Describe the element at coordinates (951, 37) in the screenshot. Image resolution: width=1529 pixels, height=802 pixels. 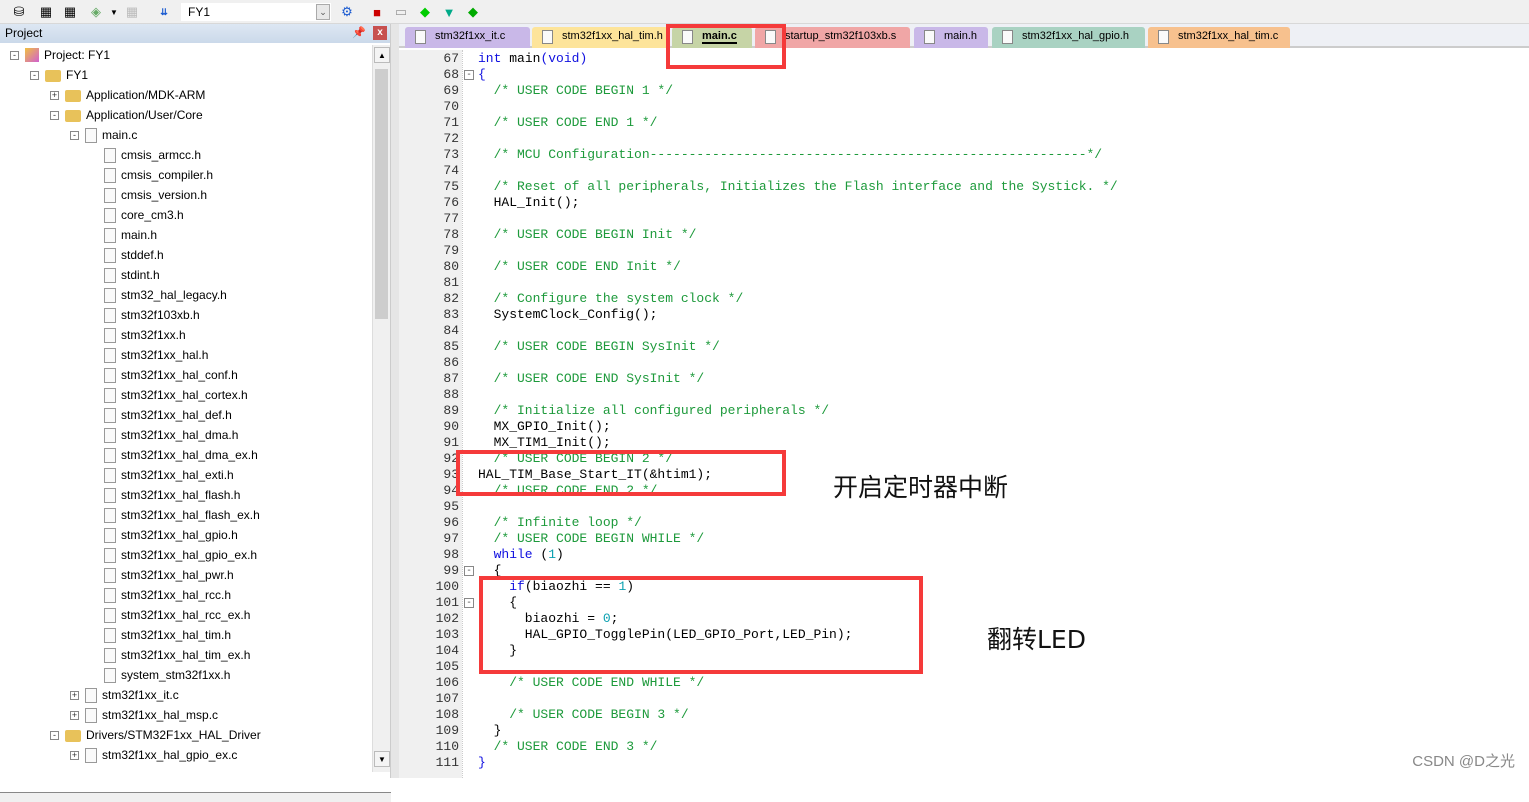
I see `tab-main-h: main.h` at that location.